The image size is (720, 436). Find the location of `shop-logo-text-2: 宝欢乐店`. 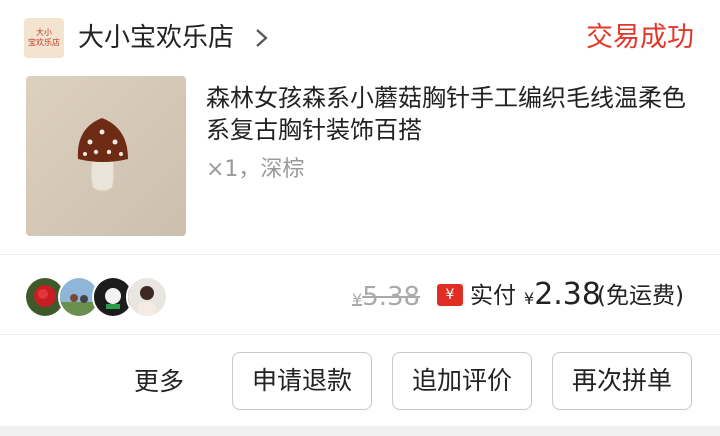

shop-logo-text-2: 宝欢乐店 is located at coordinates (44, 42).